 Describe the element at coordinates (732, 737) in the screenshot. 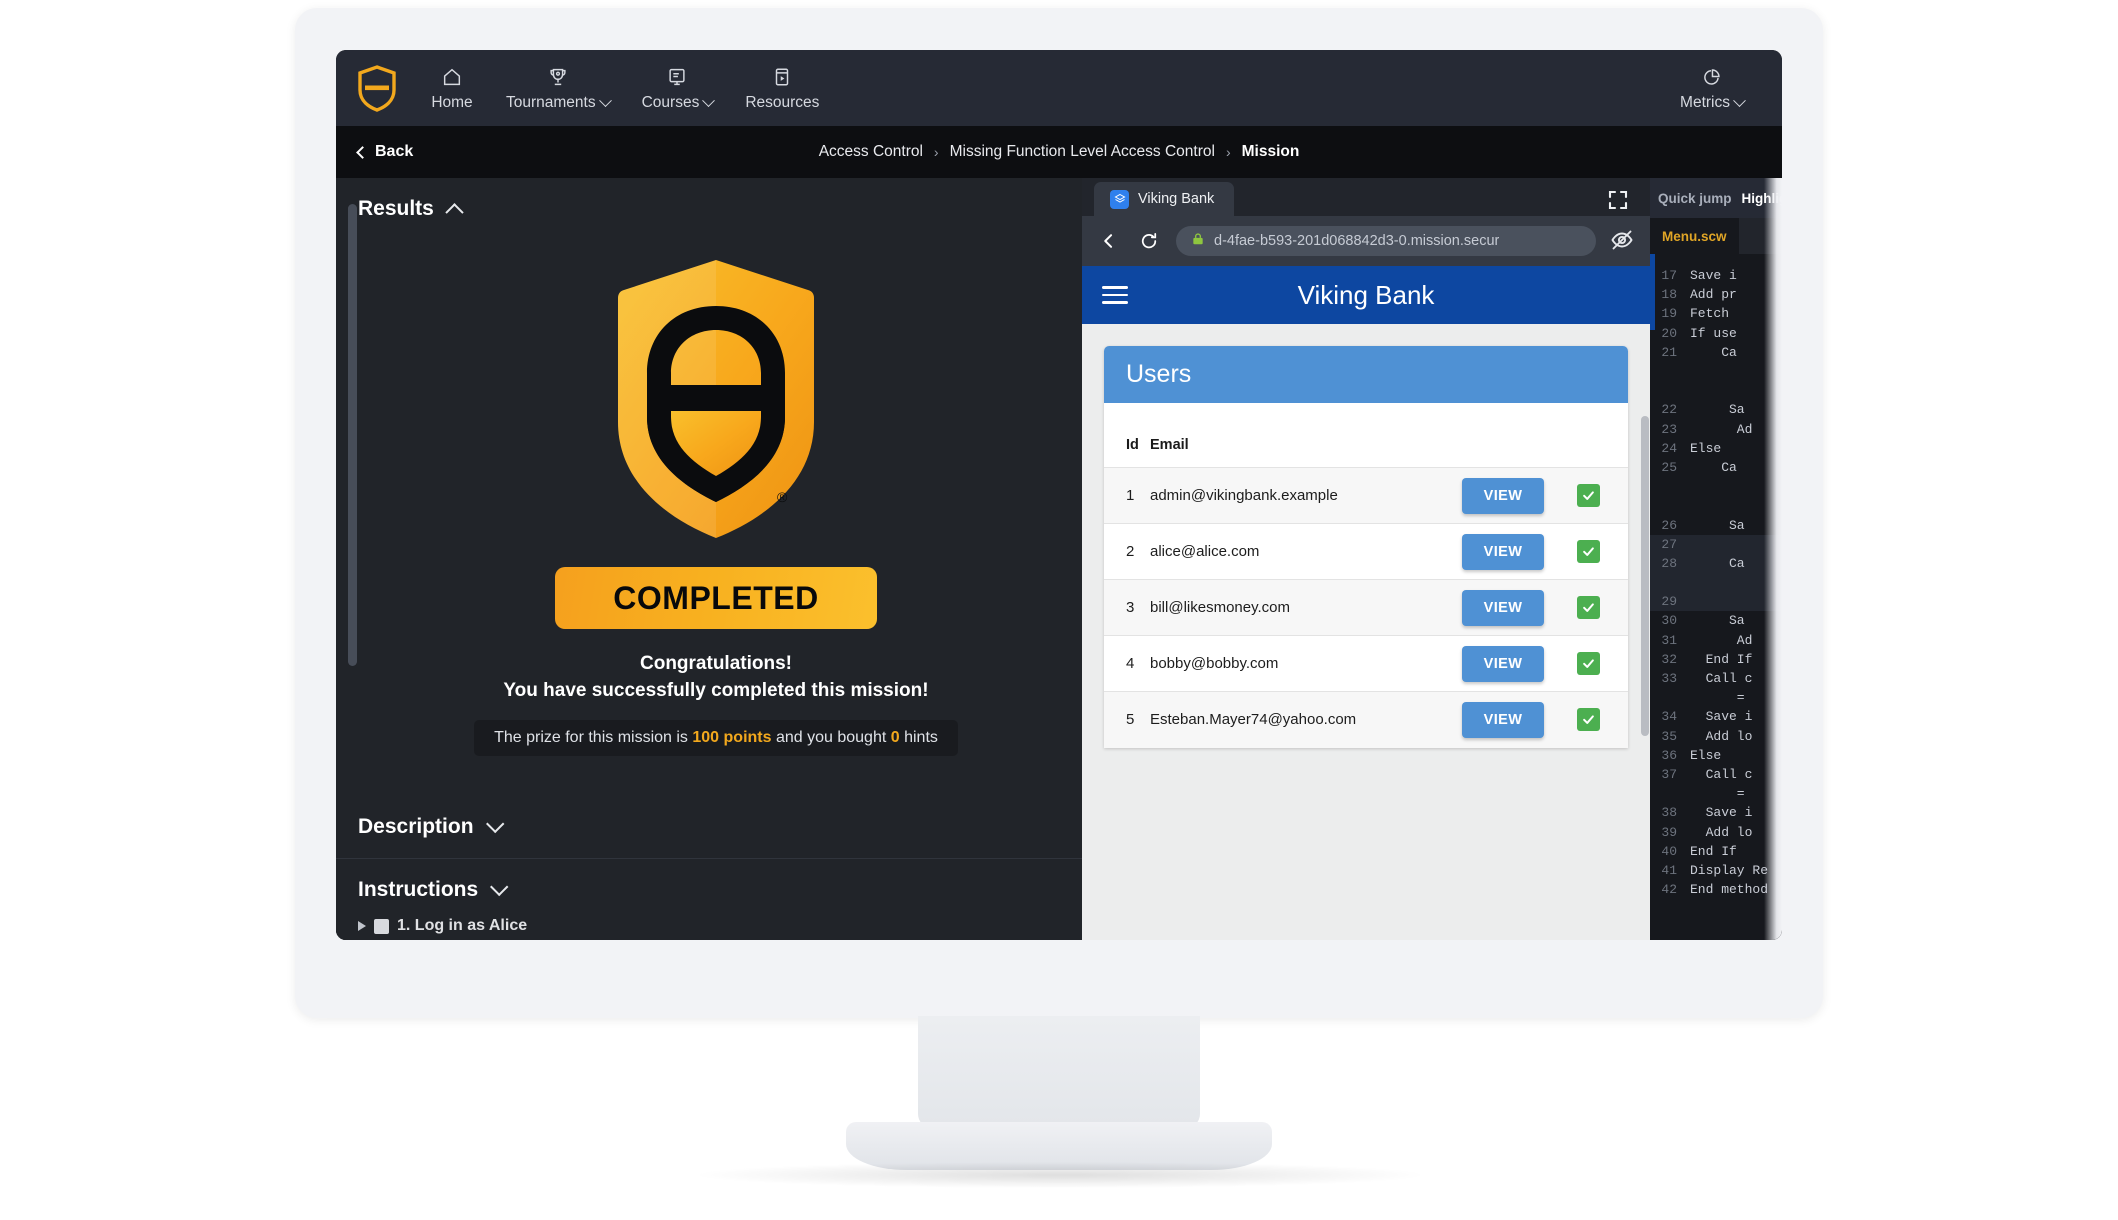

I see `prize-points: 100 points` at that location.